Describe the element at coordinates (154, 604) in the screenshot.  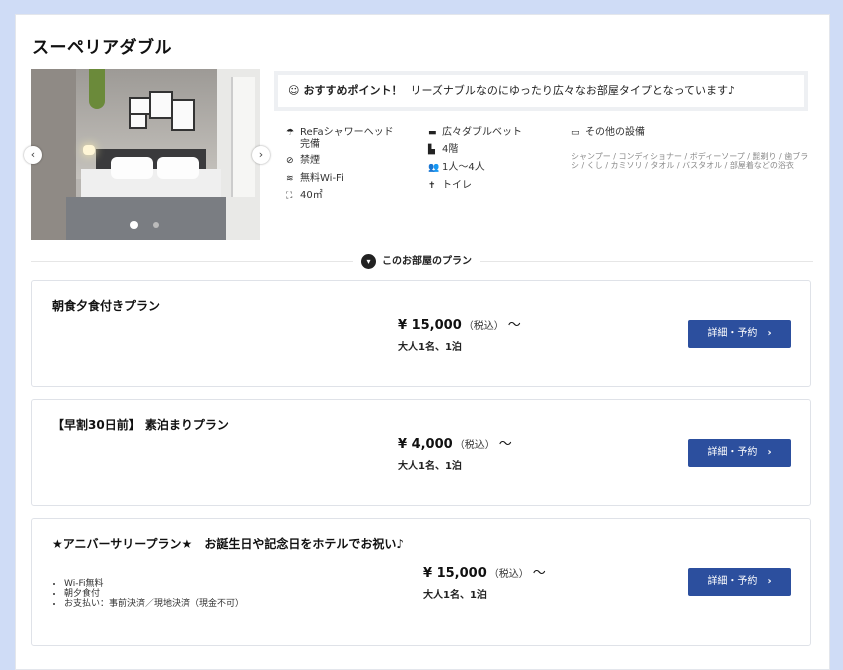
I see `list-item: お支払い：事前決済／現地決済（現金不可）` at that location.